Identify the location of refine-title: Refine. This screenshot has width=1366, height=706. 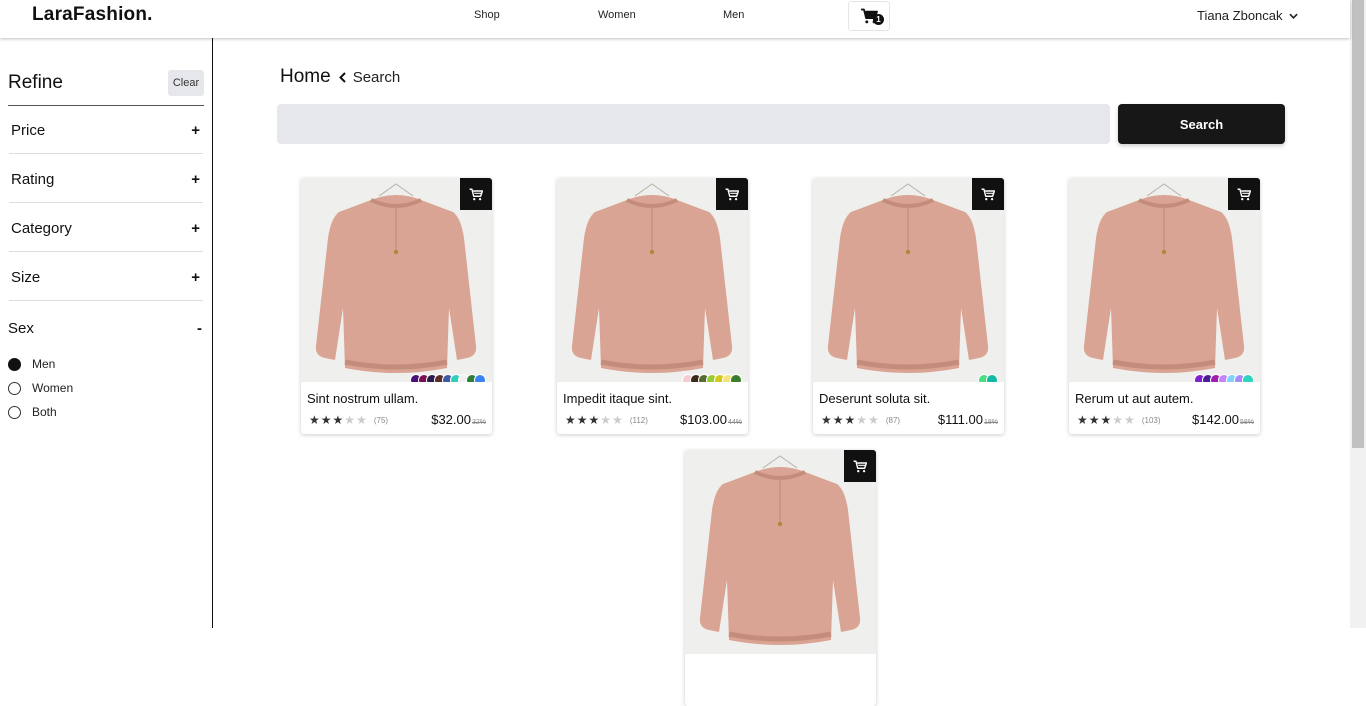
(35, 82).